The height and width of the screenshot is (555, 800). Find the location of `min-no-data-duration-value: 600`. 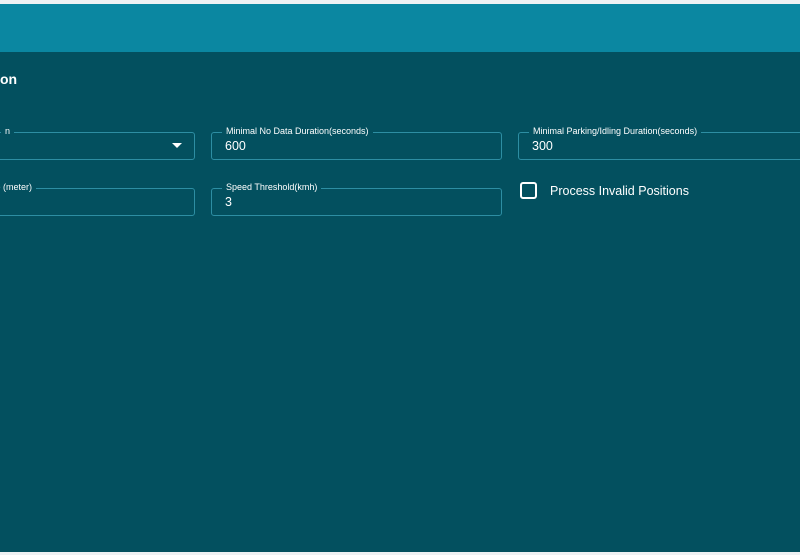

min-no-data-duration-value: 600 is located at coordinates (235, 146).